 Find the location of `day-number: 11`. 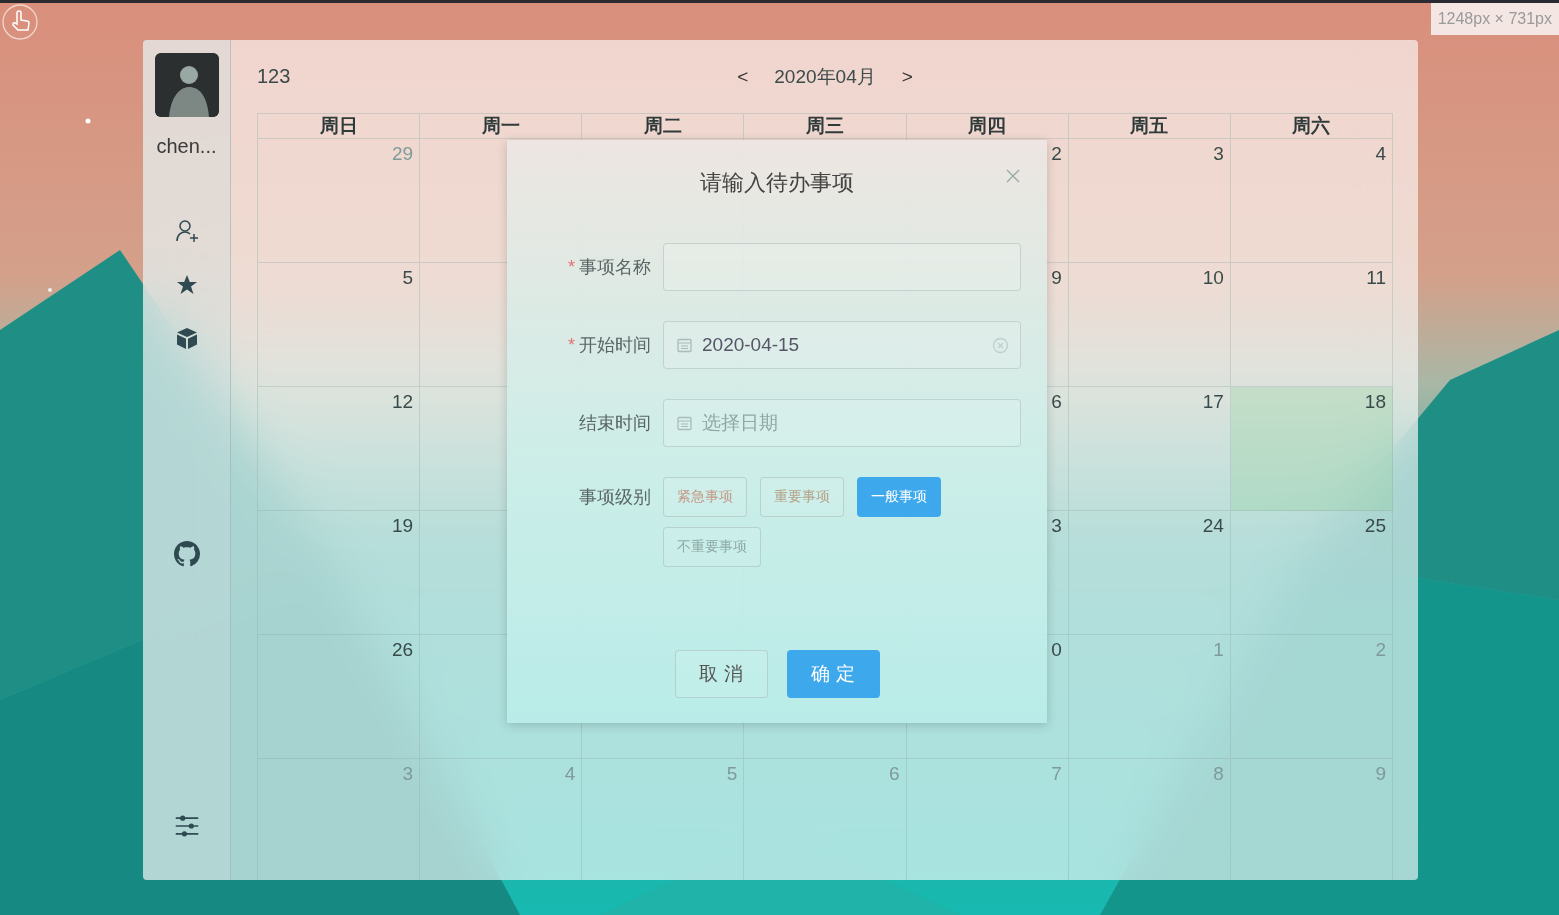

day-number: 11 is located at coordinates (1376, 278).